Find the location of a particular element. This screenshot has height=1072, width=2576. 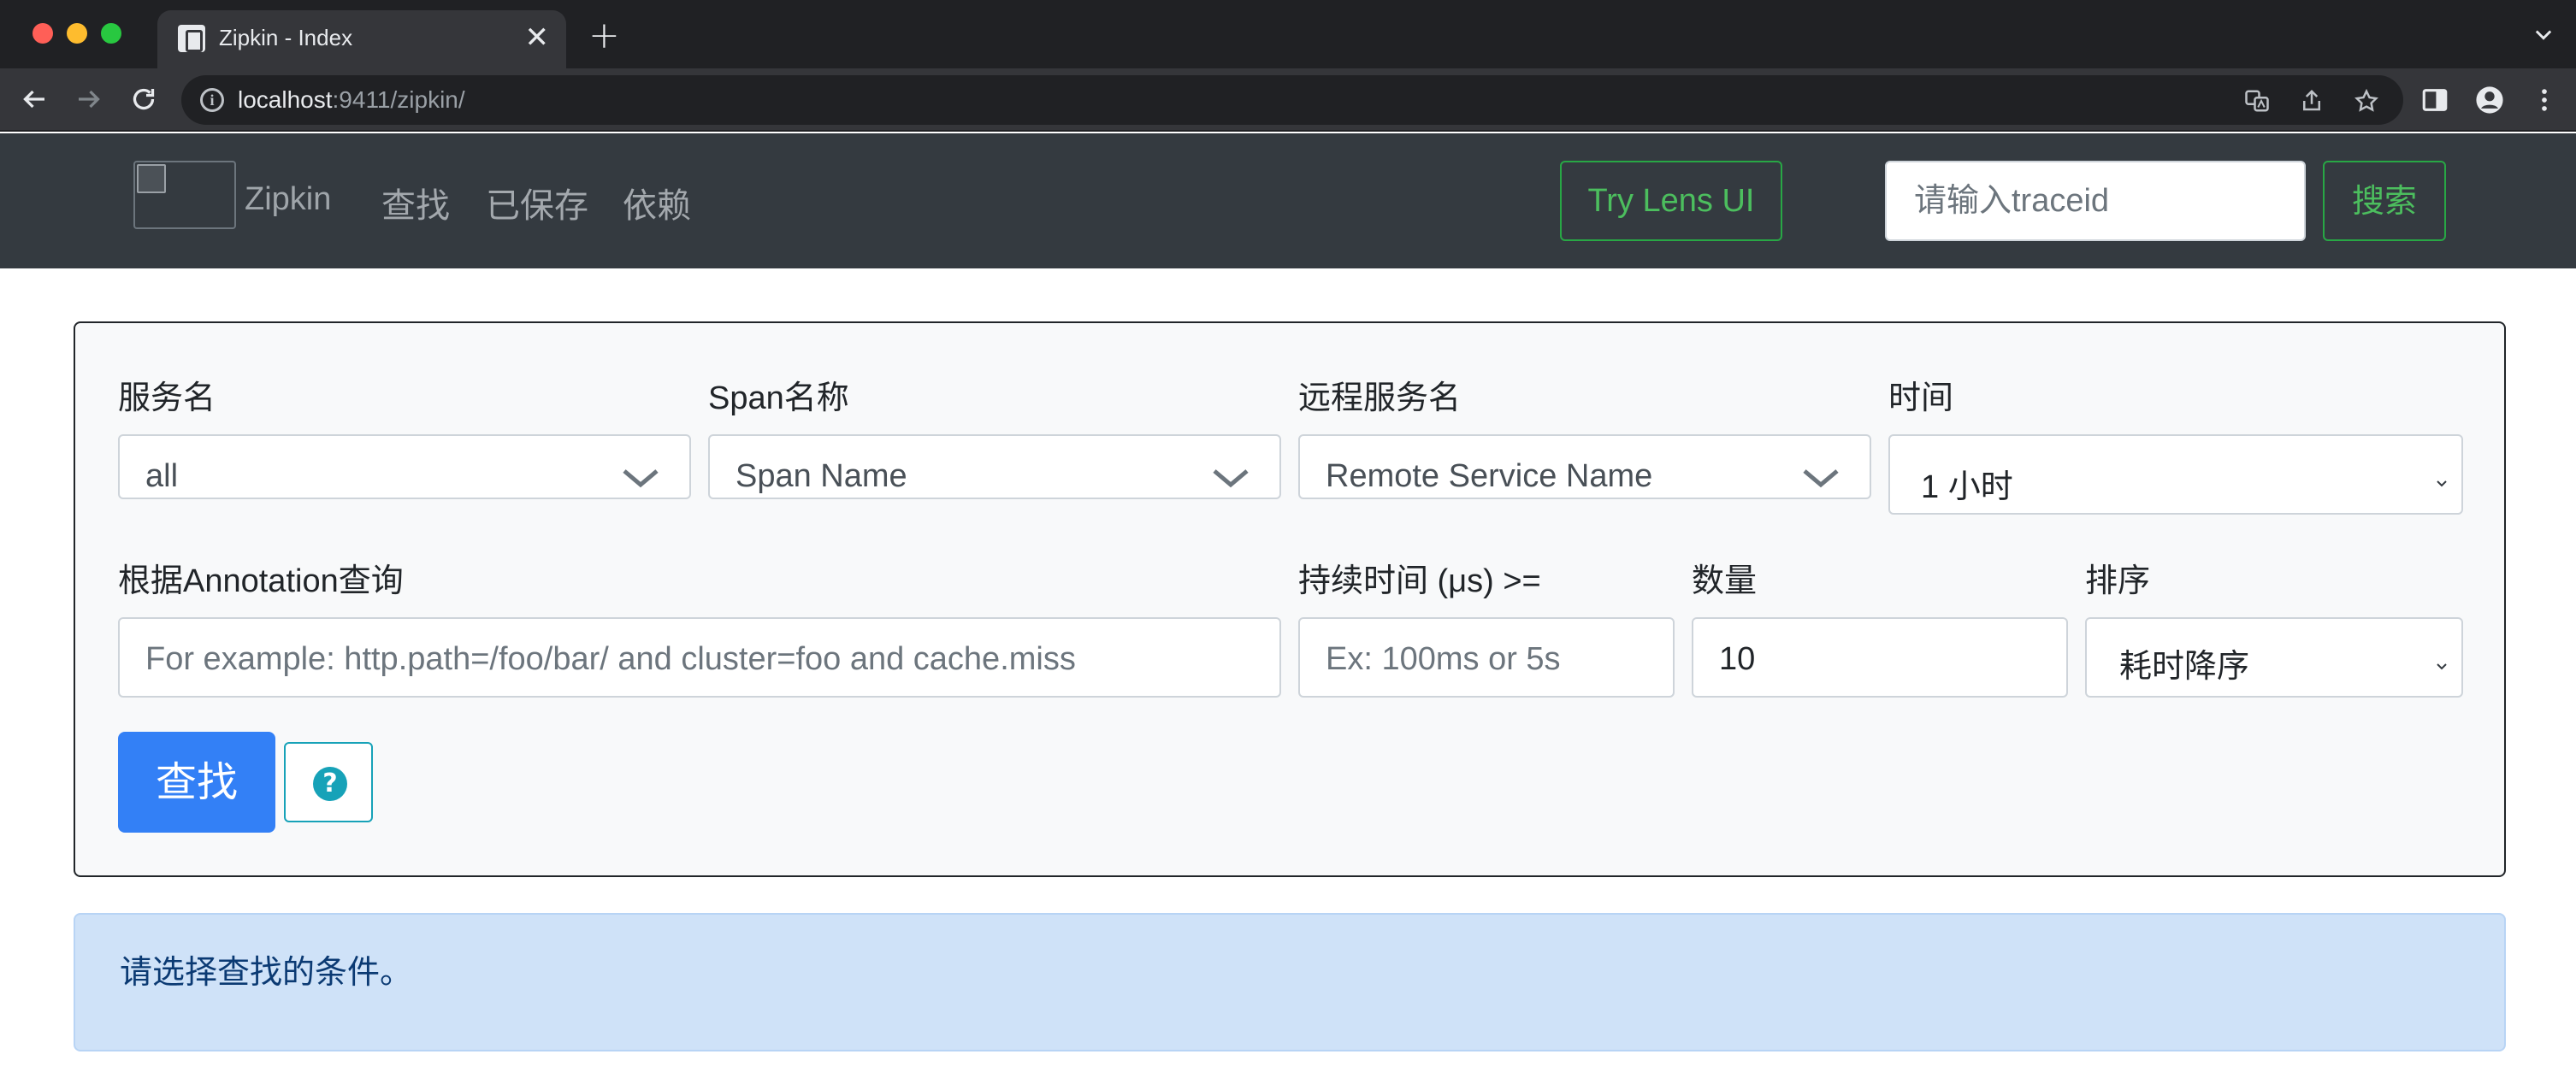

tab-close-icon: ✕ is located at coordinates (537, 38).